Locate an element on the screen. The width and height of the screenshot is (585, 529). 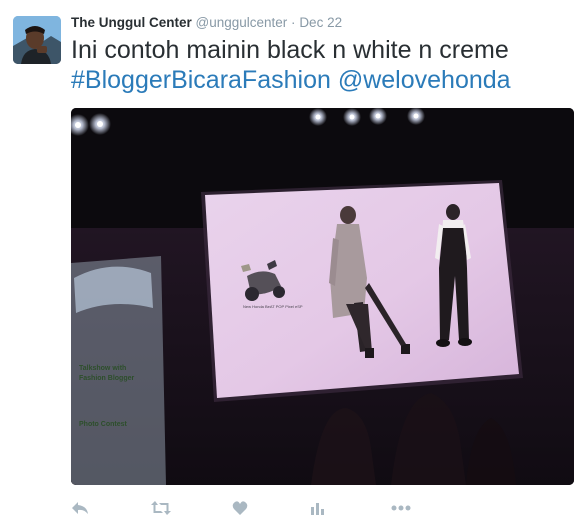
author-name: The Unggul Center is located at coordinates (131, 22).